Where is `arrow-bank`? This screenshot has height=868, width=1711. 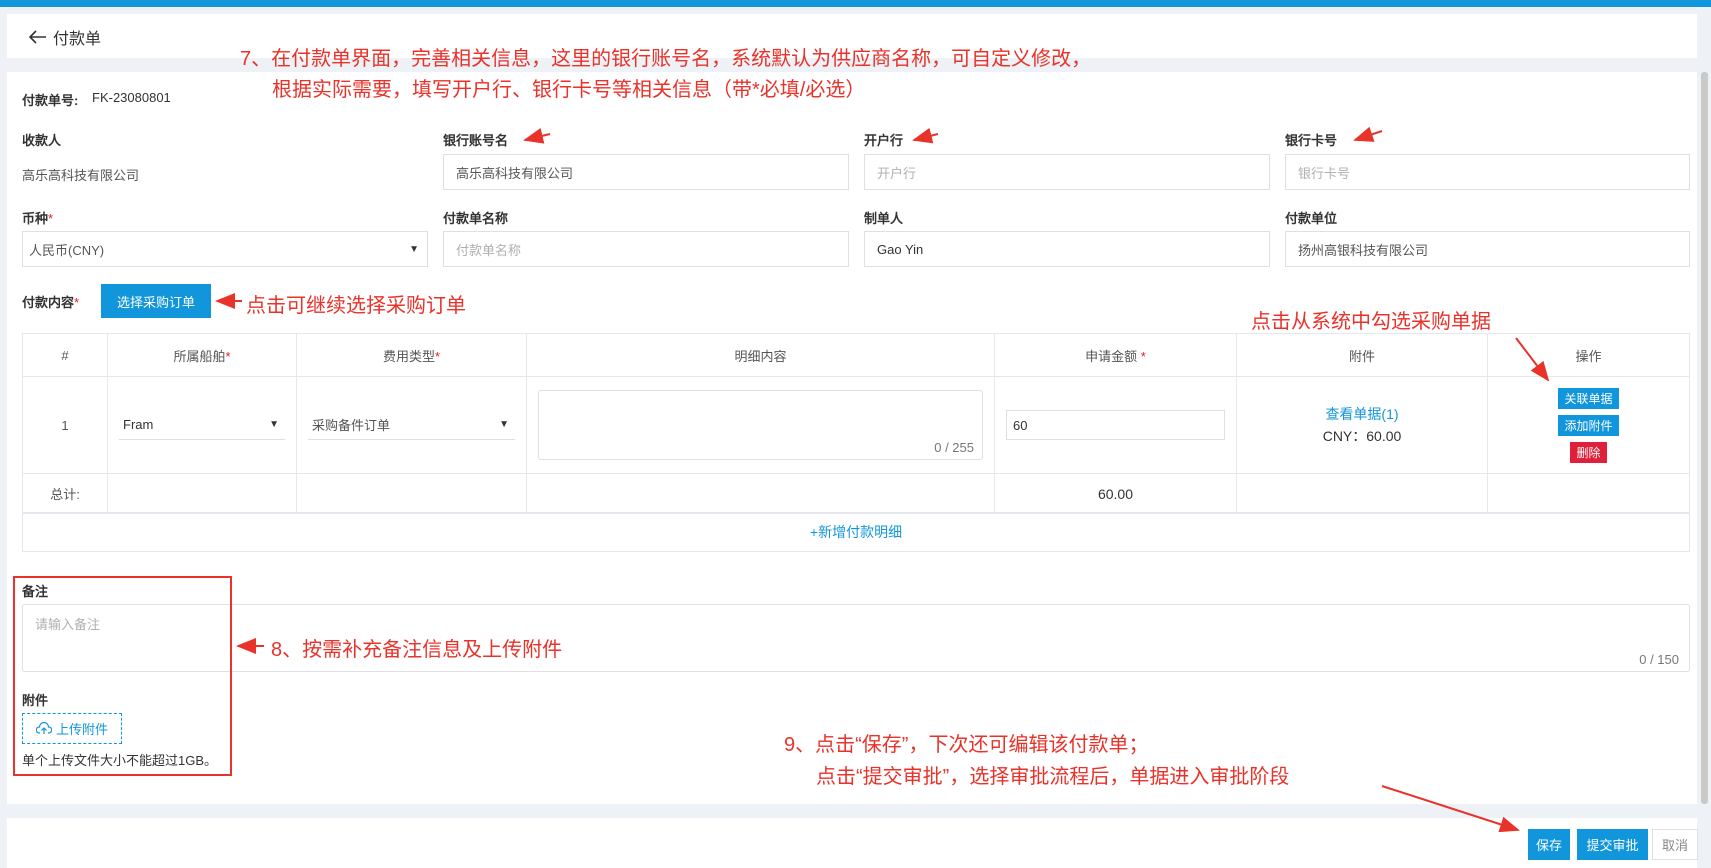
arrow-bank is located at coordinates (925, 135).